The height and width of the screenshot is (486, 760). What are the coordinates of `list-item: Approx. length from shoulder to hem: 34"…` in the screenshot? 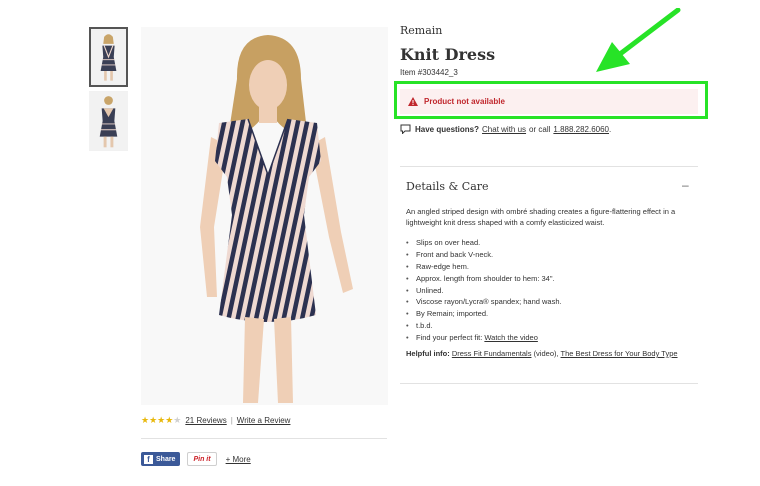 It's located at (484, 279).